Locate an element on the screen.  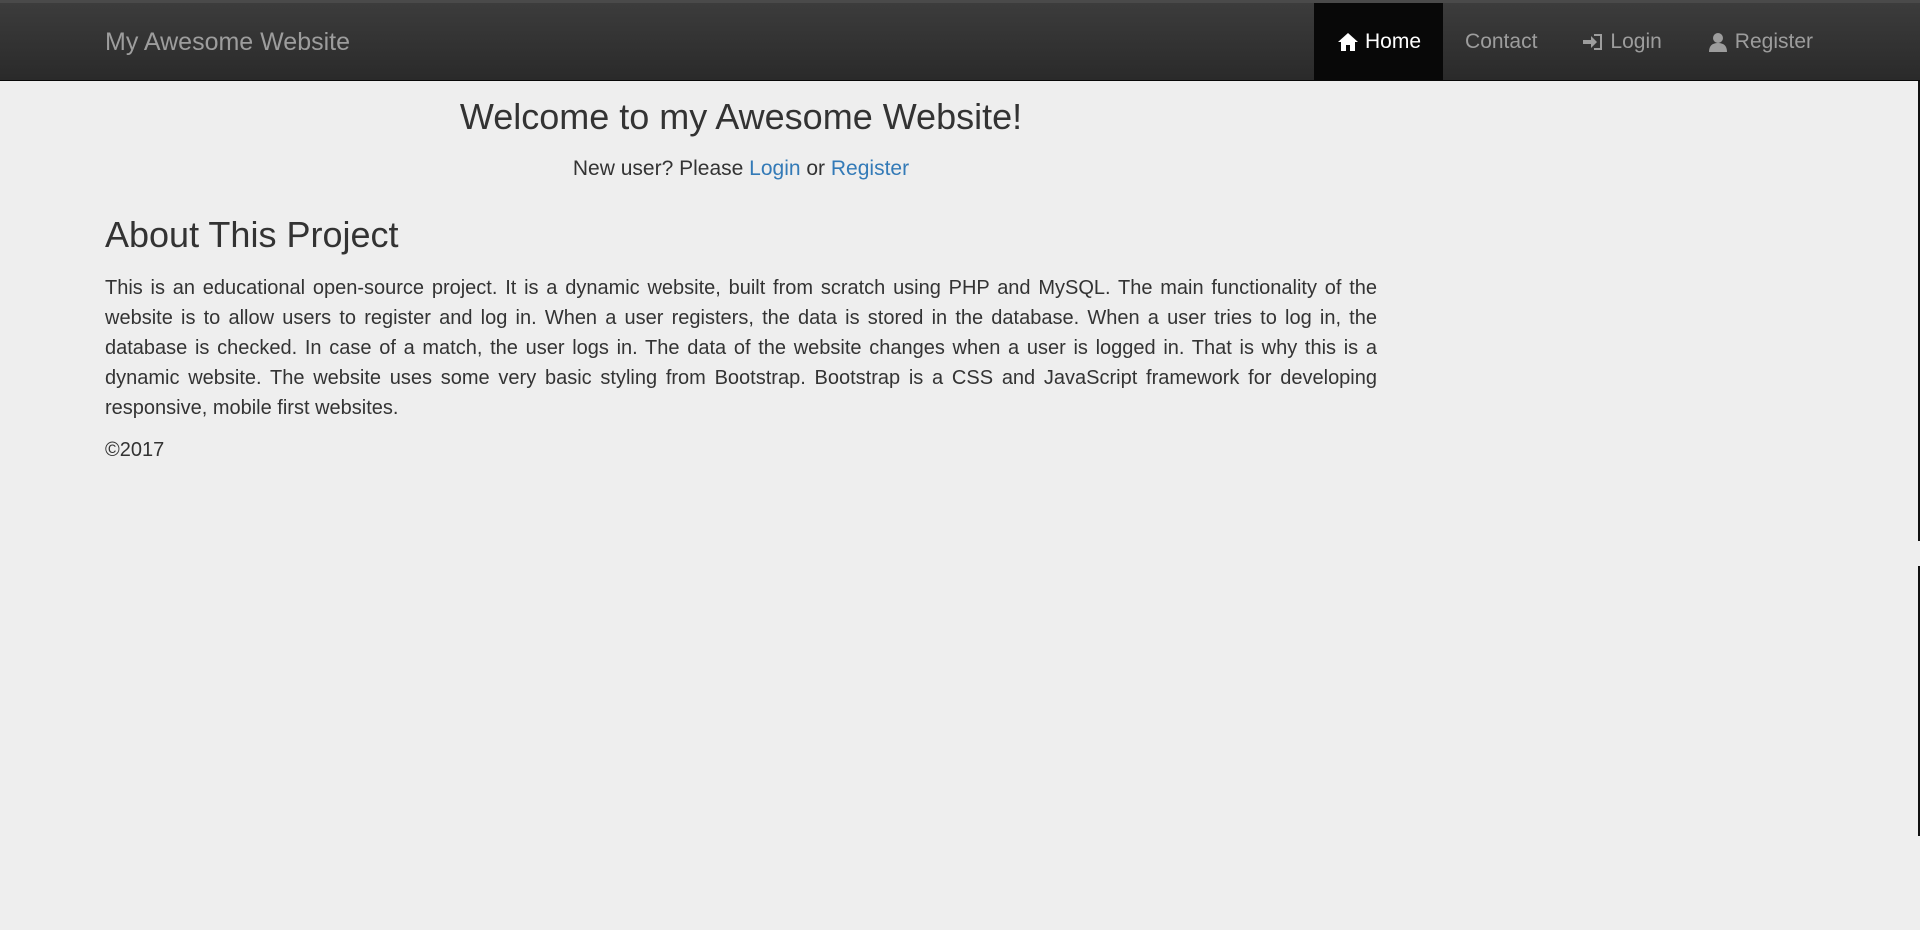
about-heading: About This Project is located at coordinates (252, 235).